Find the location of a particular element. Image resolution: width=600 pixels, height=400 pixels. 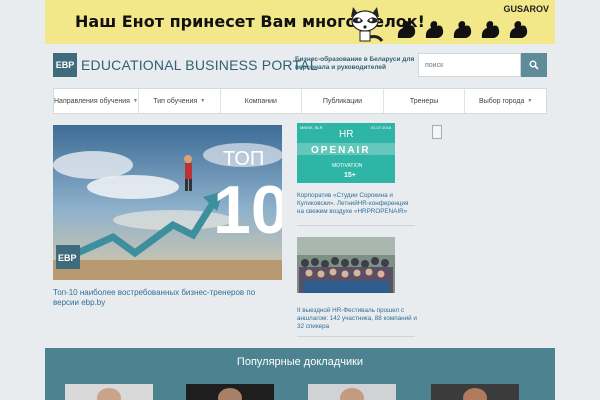

featured-illustration: ТОП 10 EBP is located at coordinates (167, 202).